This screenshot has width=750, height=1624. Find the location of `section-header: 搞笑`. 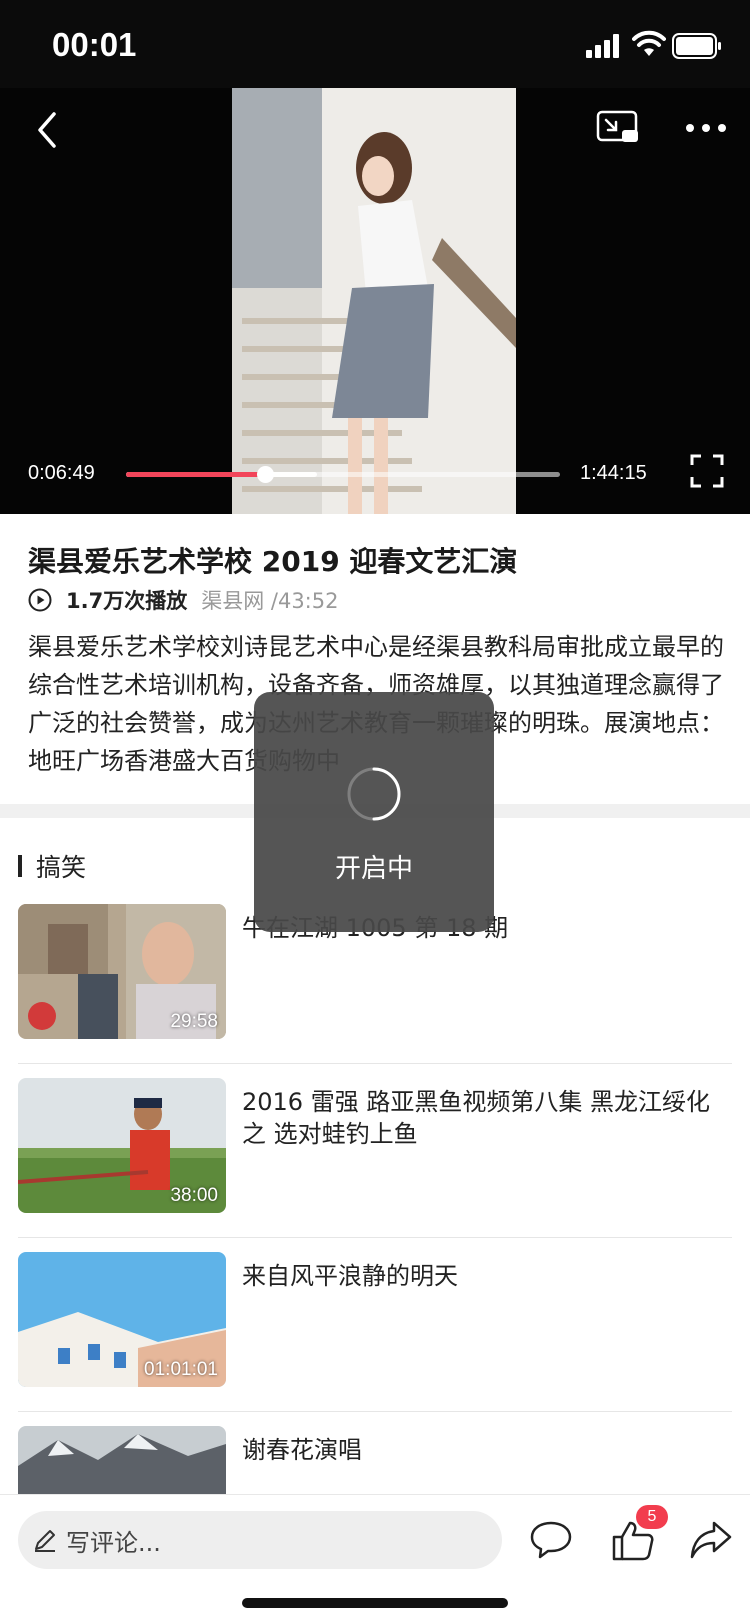

section-header: 搞笑 is located at coordinates (52, 866).